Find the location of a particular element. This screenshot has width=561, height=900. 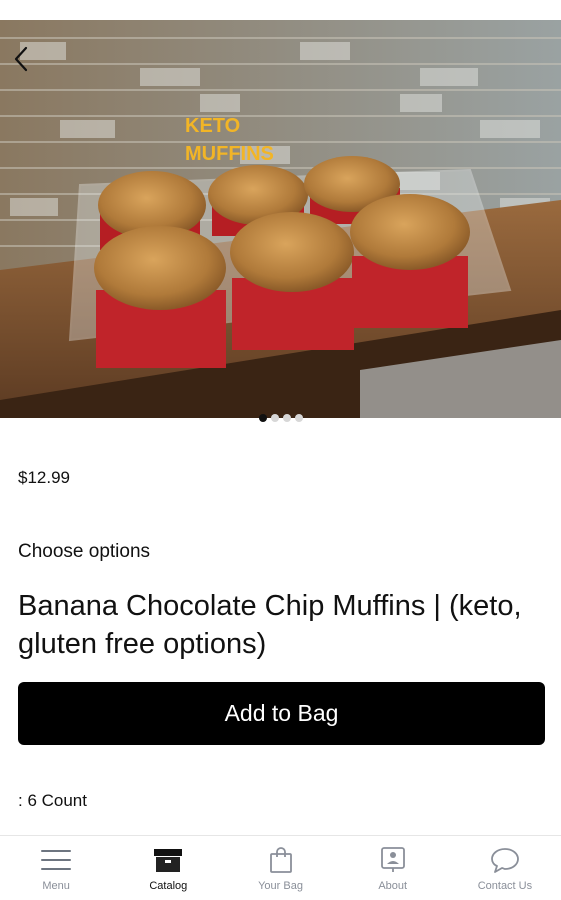

nav-item-contact: Contact Us is located at coordinates (505, 868).